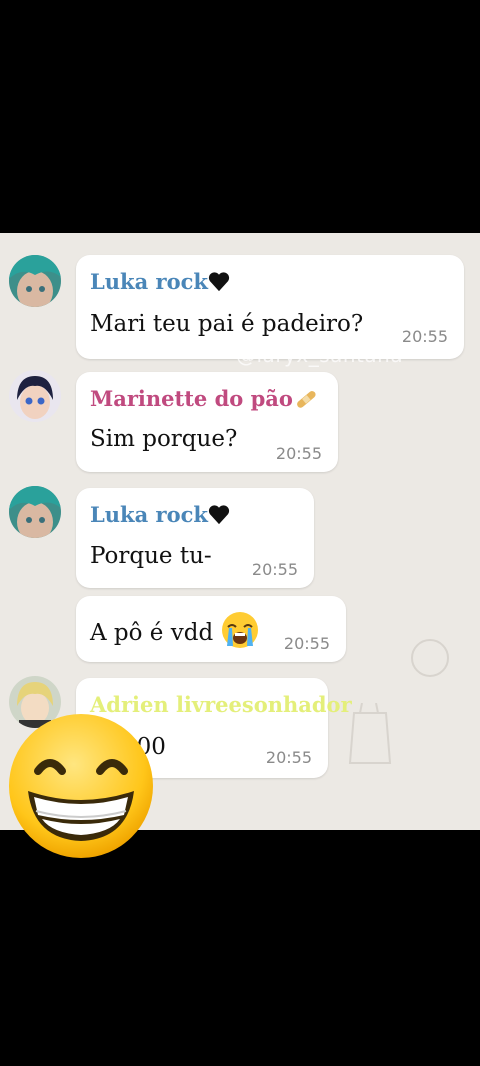  Describe the element at coordinates (207, 422) in the screenshot. I see `message-bubble: Marinette do pão Sim porque? 20:55` at that location.